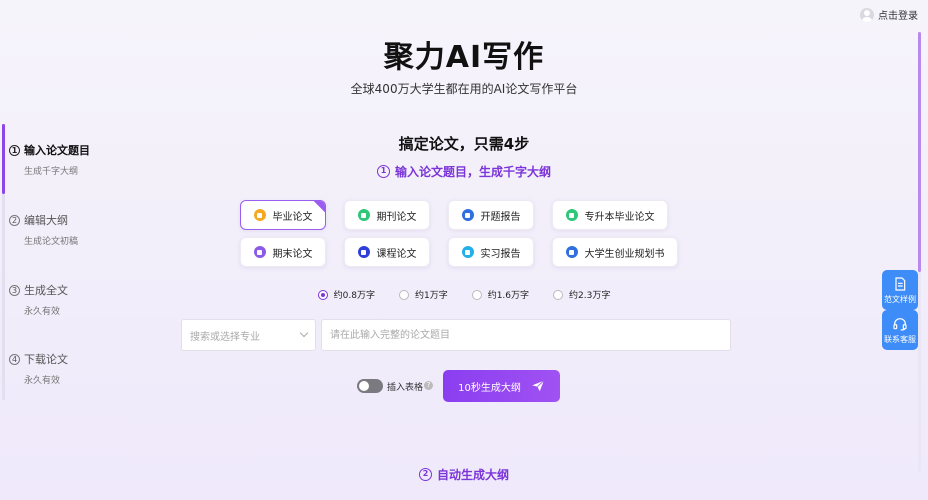 The width and height of the screenshot is (928, 500). What do you see at coordinates (571, 252) in the screenshot?
I see `business-plan-icon` at bounding box center [571, 252].